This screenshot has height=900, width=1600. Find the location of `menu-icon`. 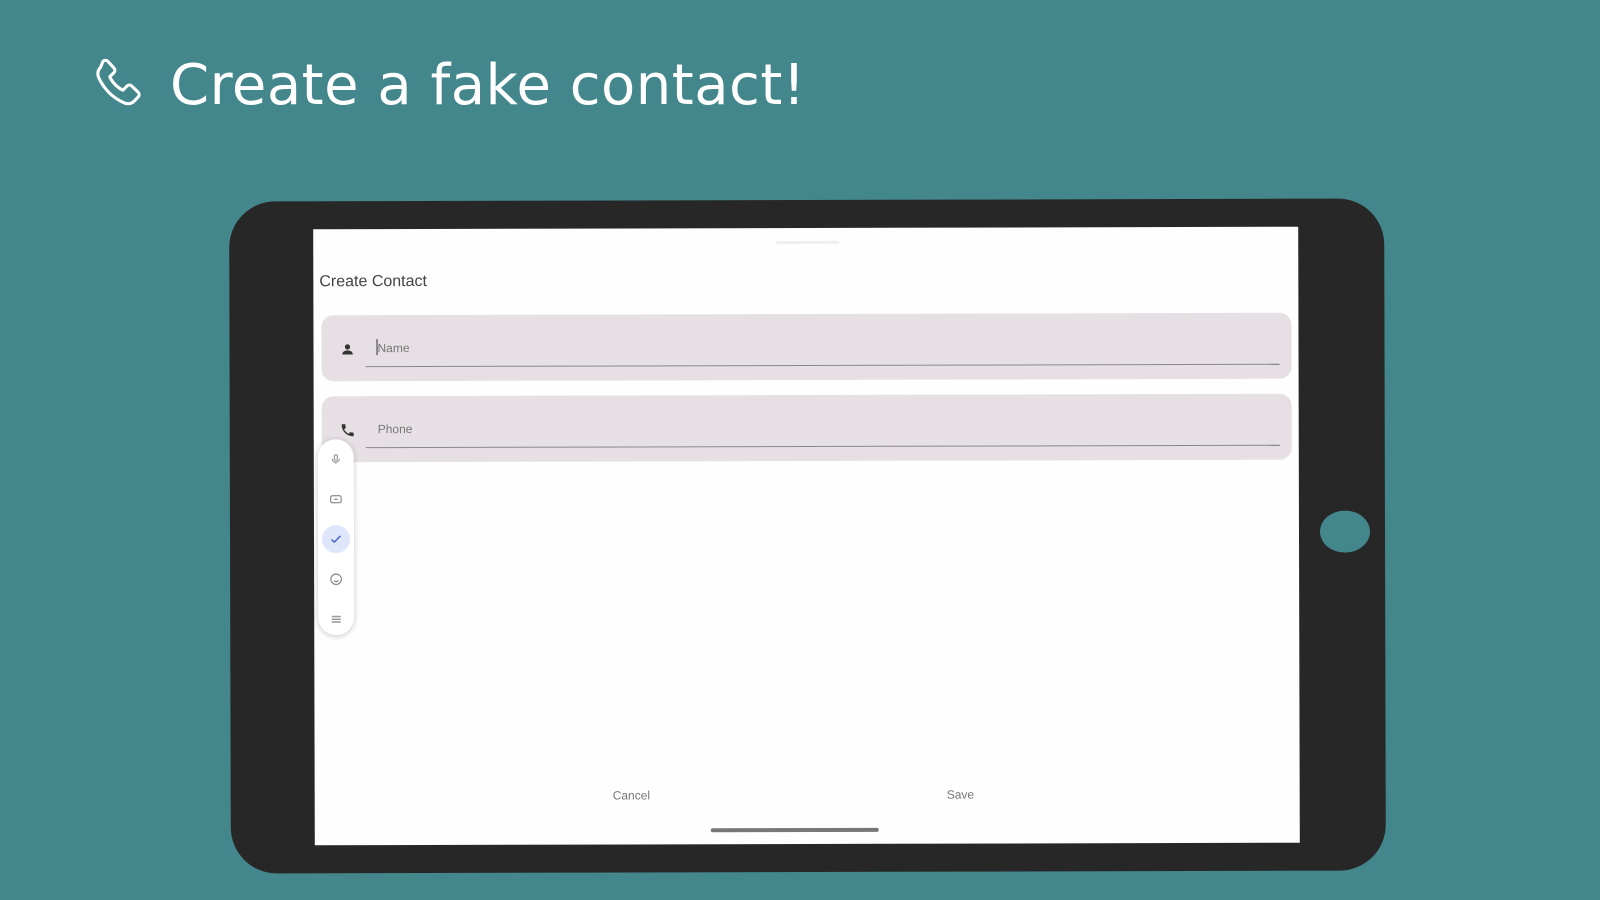

menu-icon is located at coordinates (336, 619).